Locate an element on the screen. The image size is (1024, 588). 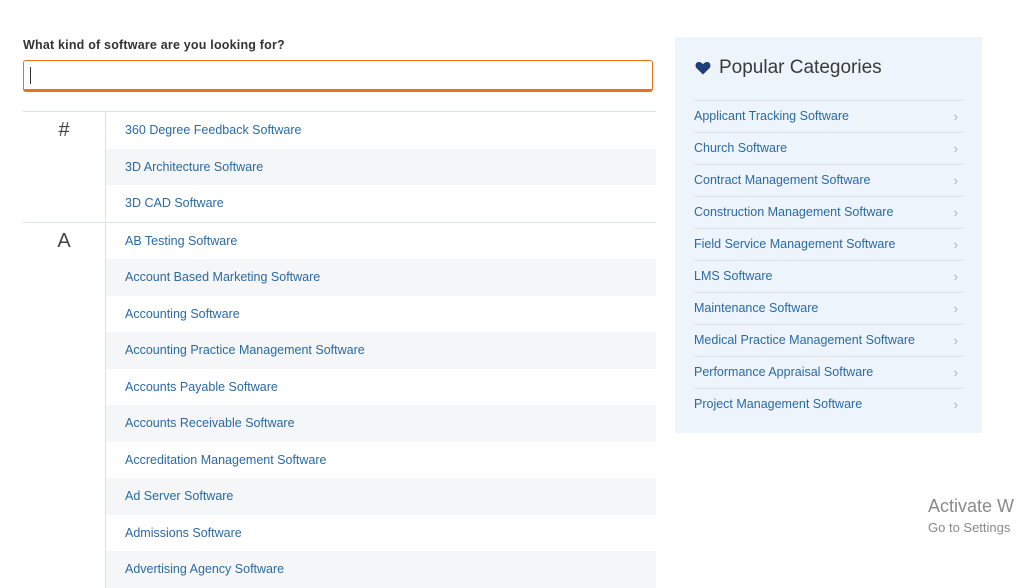
text-caret is located at coordinates (30, 75).